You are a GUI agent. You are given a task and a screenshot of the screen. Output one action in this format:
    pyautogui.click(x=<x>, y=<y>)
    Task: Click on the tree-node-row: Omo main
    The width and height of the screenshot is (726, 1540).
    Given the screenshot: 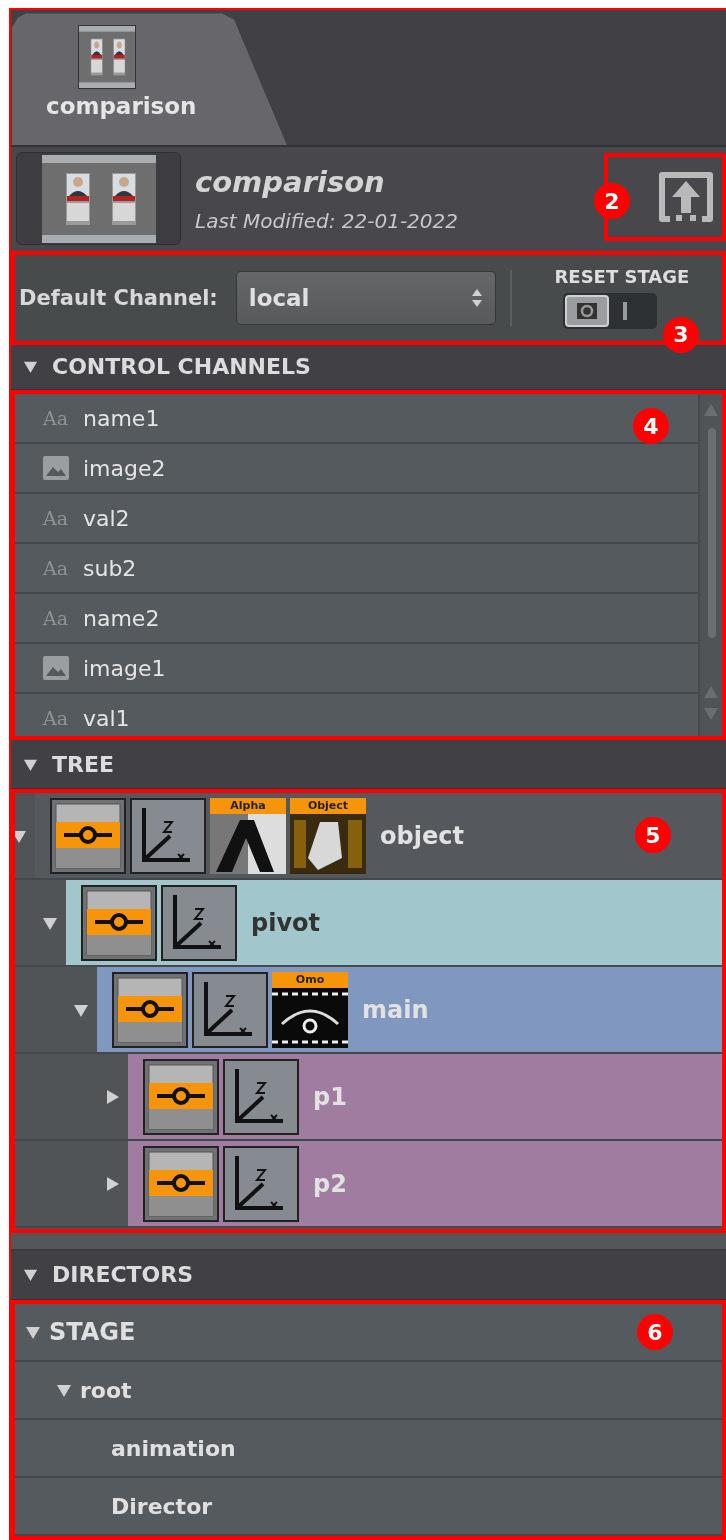 What is the action you would take?
    pyautogui.click(x=409, y=1010)
    